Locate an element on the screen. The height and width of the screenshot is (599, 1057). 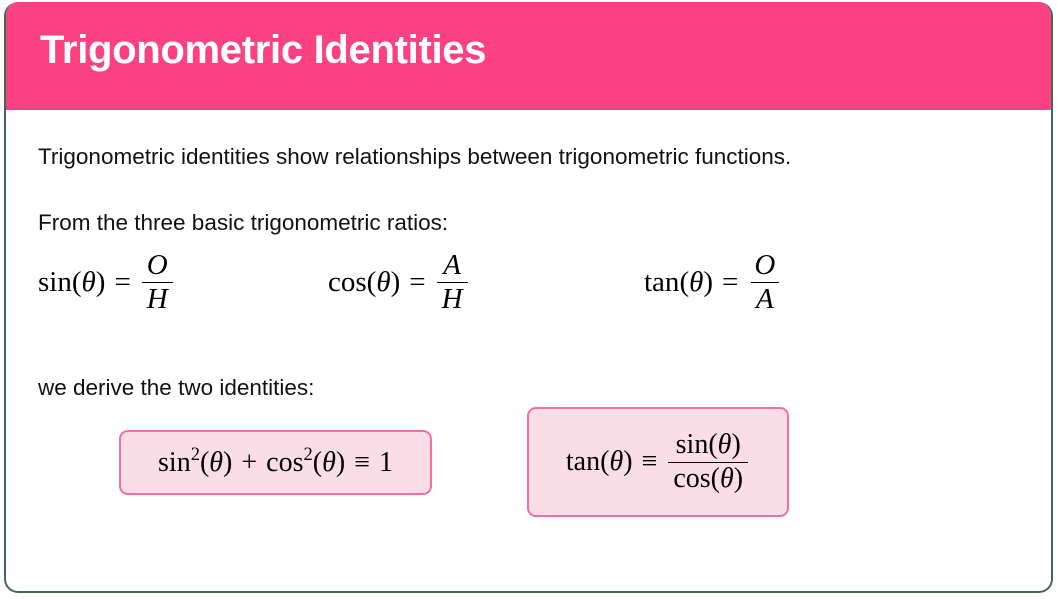
pythagorean-identity-formula: sin 2 ( θ ) + cos 2 ( θ ) ≡ 1 is located at coordinates (275, 461).